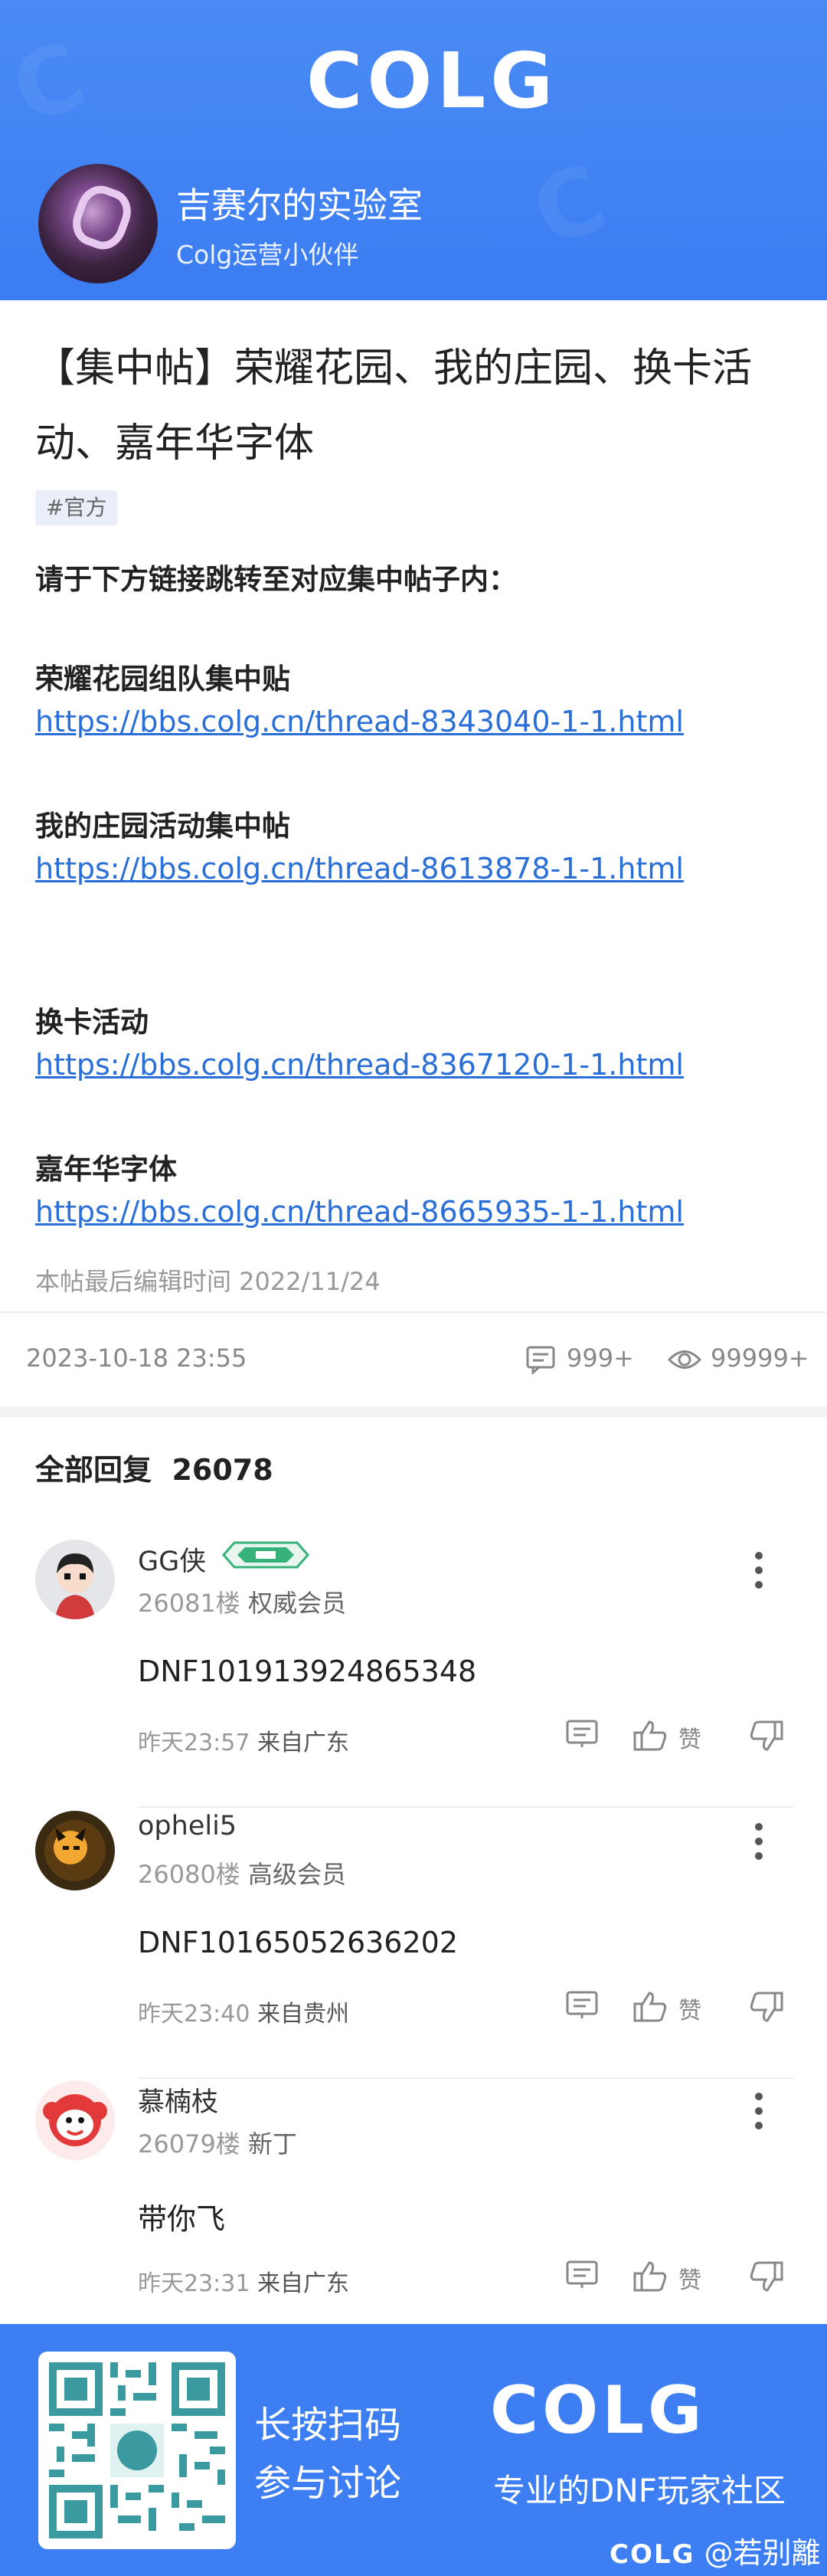 The image size is (827, 2576). What do you see at coordinates (106, 1169) in the screenshot?
I see `section-title: 嘉年华字体` at bounding box center [106, 1169].